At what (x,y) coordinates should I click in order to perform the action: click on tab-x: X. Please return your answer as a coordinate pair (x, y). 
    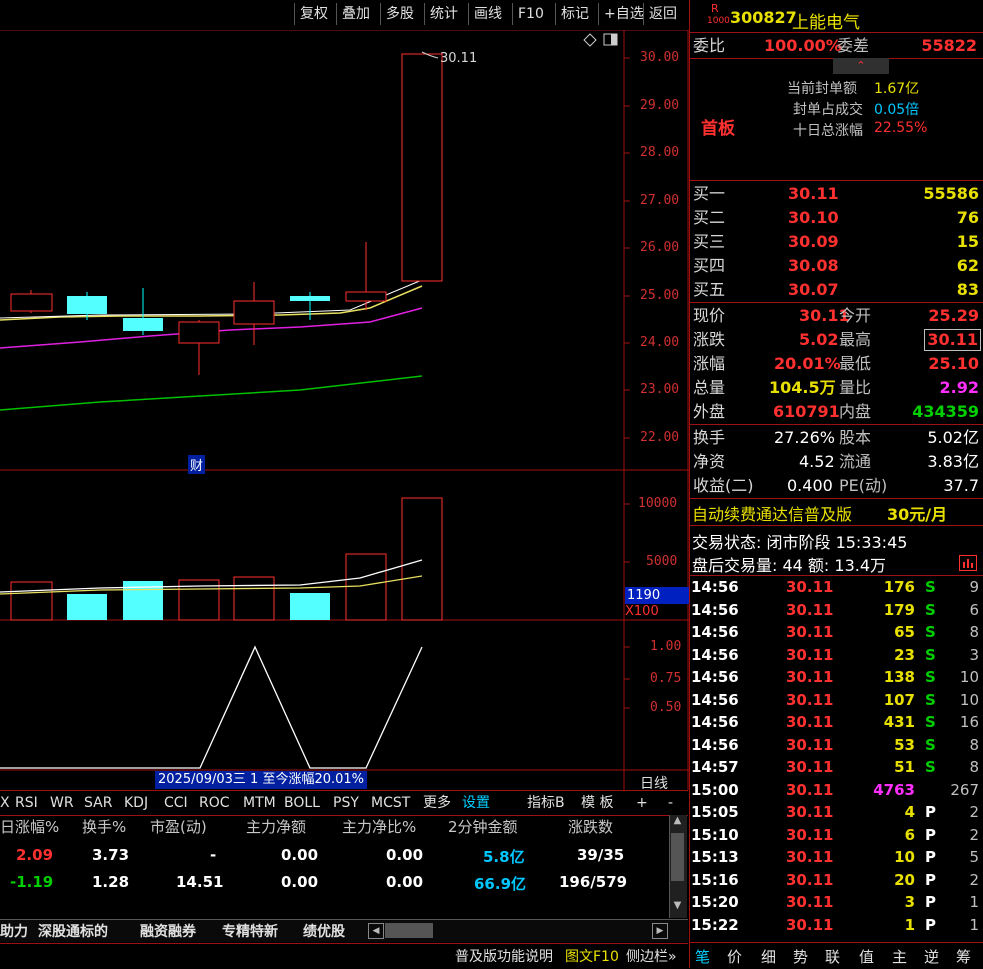
    Looking at the image, I should click on (5, 803).